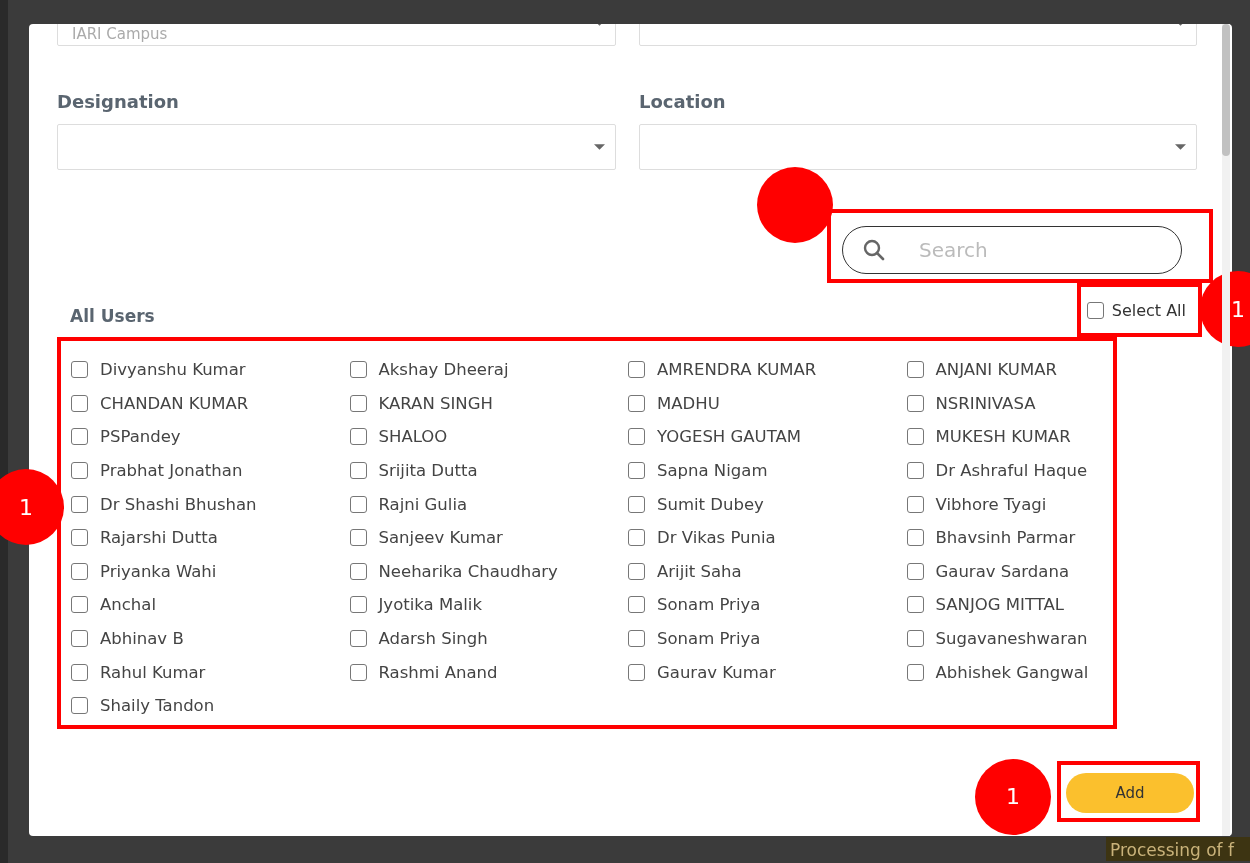  What do you see at coordinates (1178, 849) in the screenshot?
I see `background-text: Processing of f` at bounding box center [1178, 849].